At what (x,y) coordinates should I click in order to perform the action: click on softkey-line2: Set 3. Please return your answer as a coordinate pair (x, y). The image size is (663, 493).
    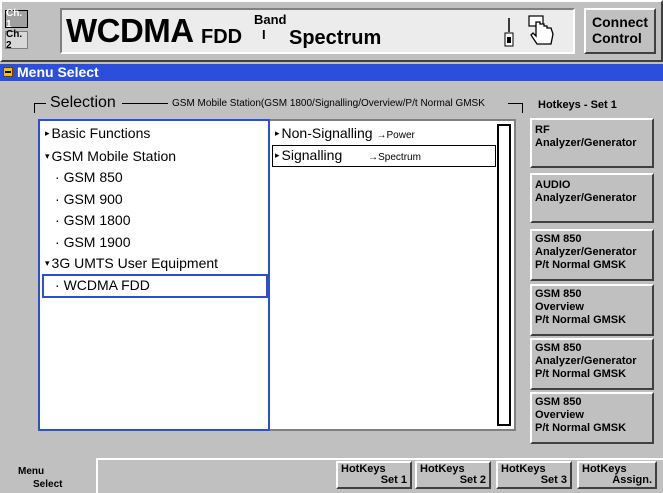
    Looking at the image, I should click on (553, 480).